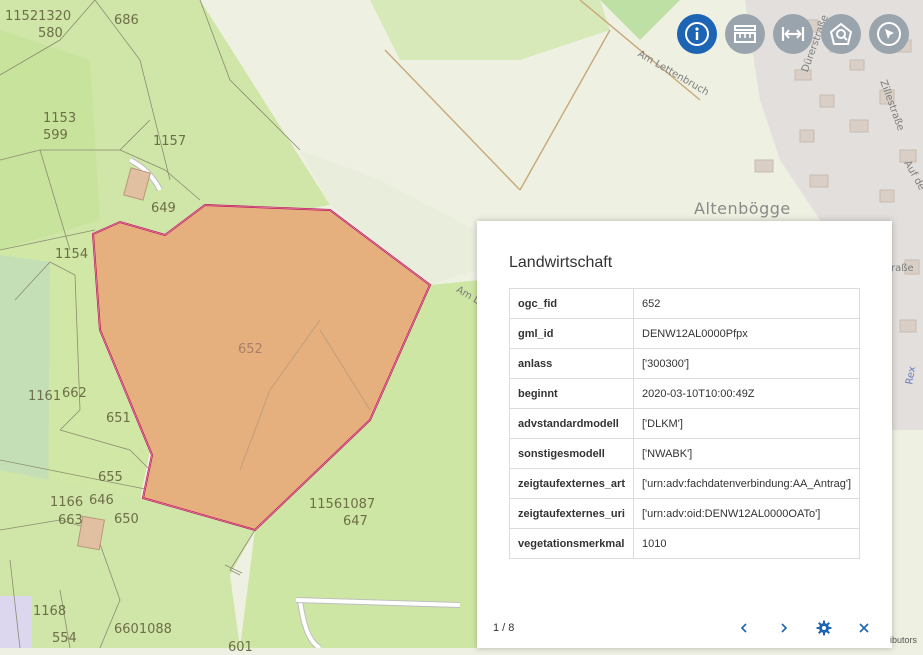  Describe the element at coordinates (571, 453) in the screenshot. I see `attribute-key: sonstigesmodell` at that location.